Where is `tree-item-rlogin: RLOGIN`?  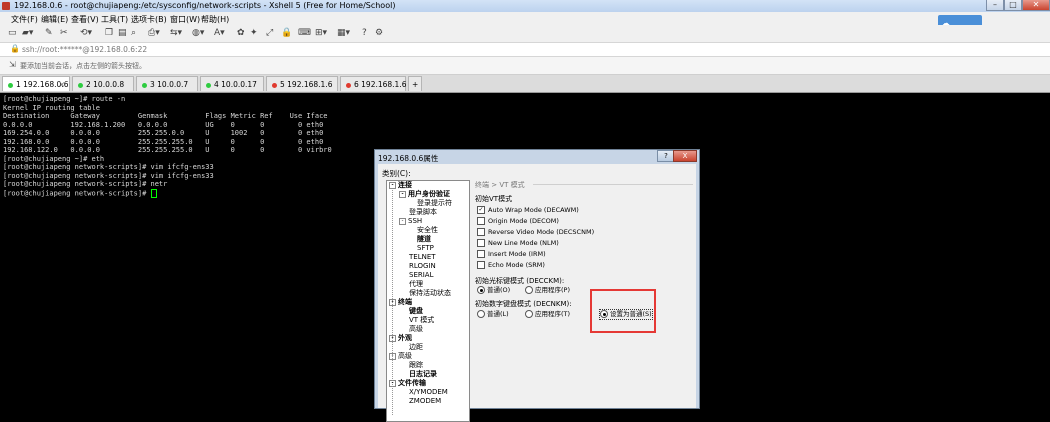
tree-item-rlogin: RLOGIN is located at coordinates (422, 266).